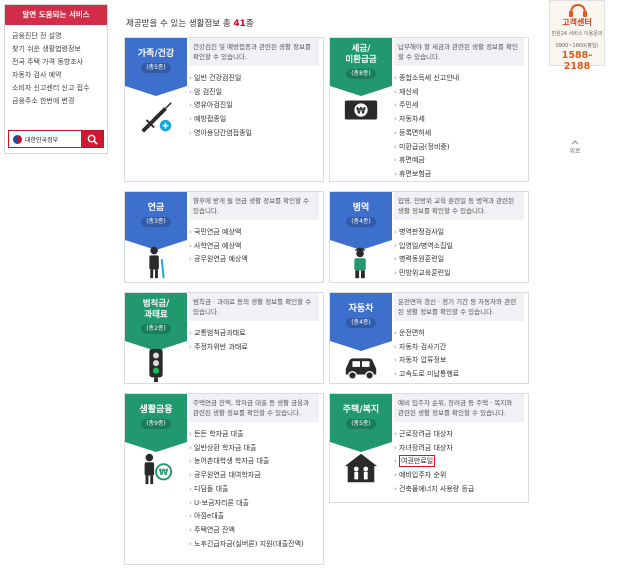 The width and height of the screenshot is (620, 572). I want to click on category-description: 향후에 받게 될 연금 생활 정보를 확인할 수 있습니다., so click(254, 206).